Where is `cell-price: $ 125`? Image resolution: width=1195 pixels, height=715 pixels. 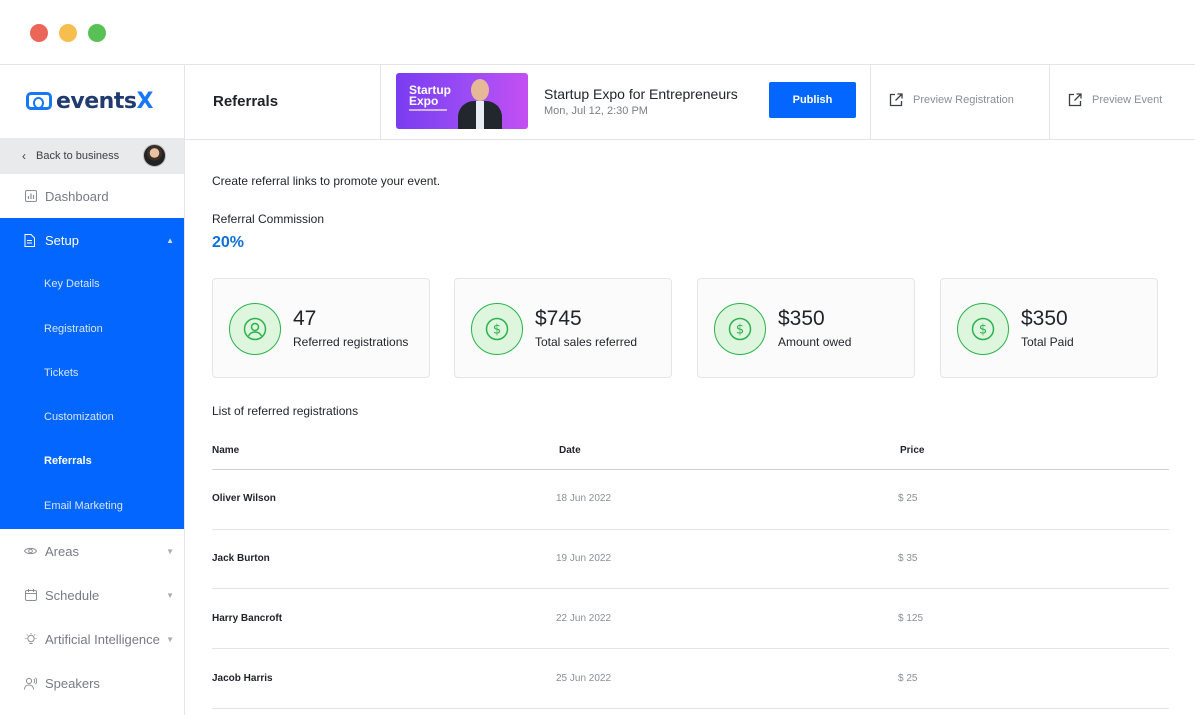
cell-price: $ 125 is located at coordinates (911, 618).